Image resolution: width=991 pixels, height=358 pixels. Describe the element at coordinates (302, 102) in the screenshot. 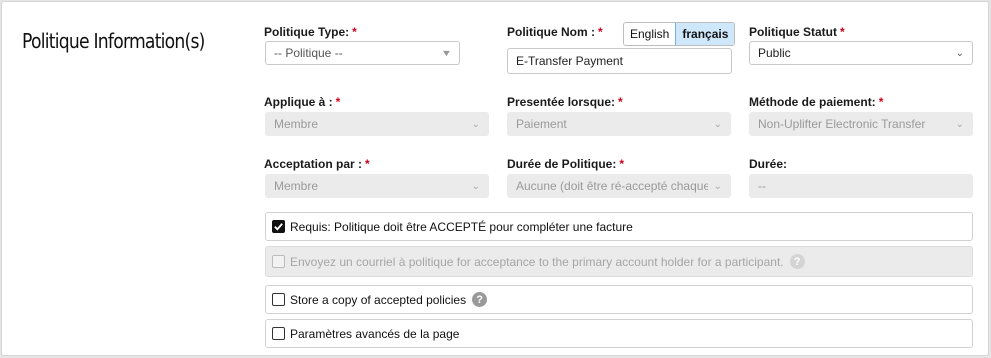

I see `applique-label: Applique à : *` at that location.